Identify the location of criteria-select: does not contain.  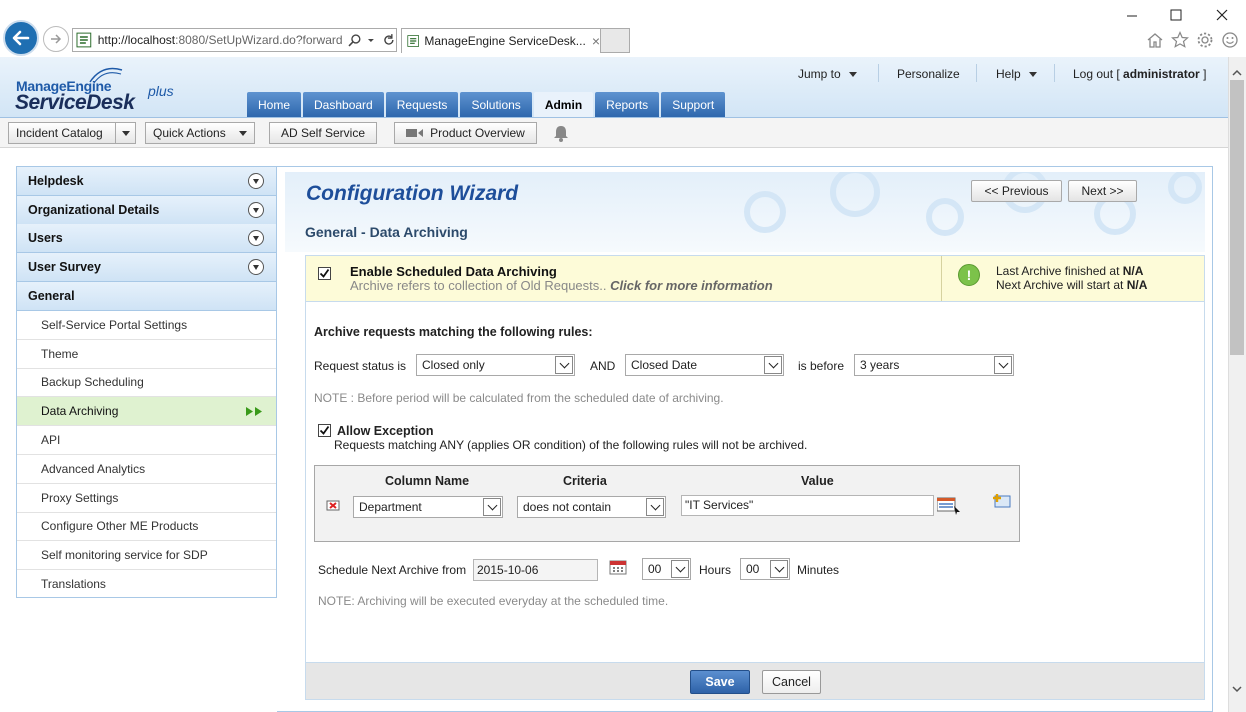
(591, 507).